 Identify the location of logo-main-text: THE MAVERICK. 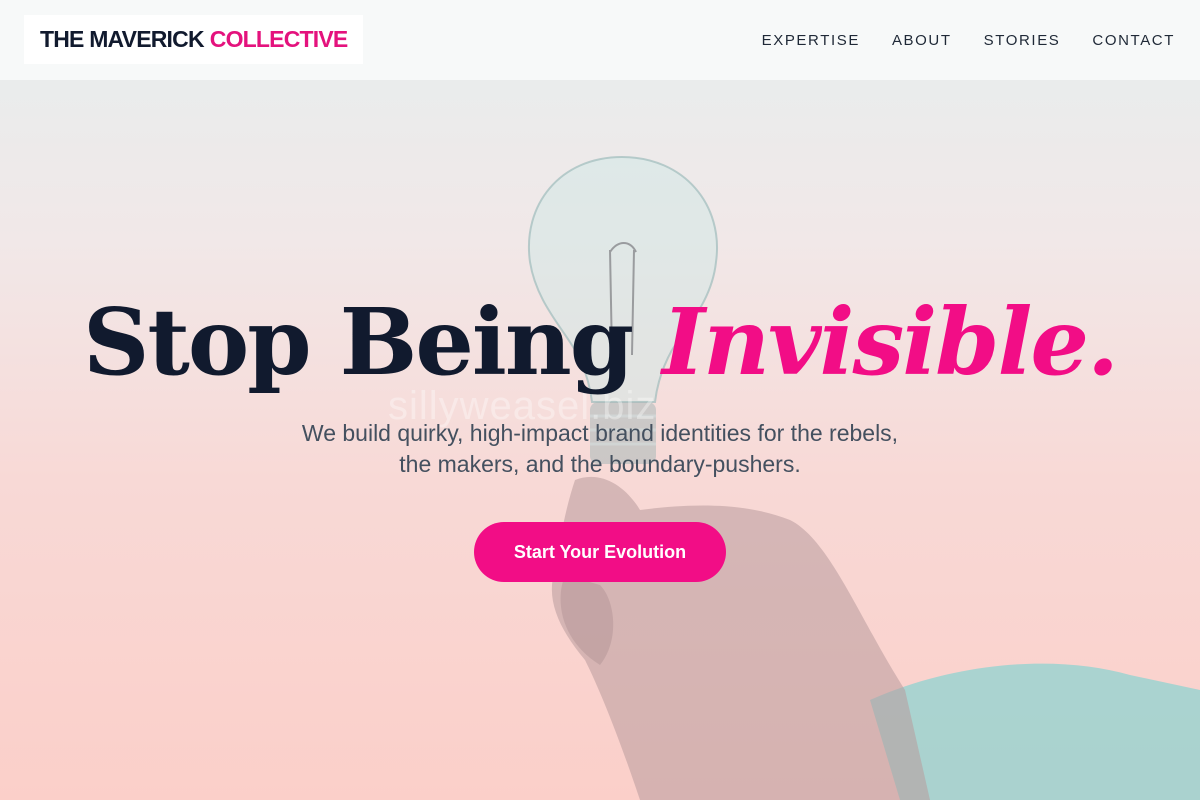
(122, 39).